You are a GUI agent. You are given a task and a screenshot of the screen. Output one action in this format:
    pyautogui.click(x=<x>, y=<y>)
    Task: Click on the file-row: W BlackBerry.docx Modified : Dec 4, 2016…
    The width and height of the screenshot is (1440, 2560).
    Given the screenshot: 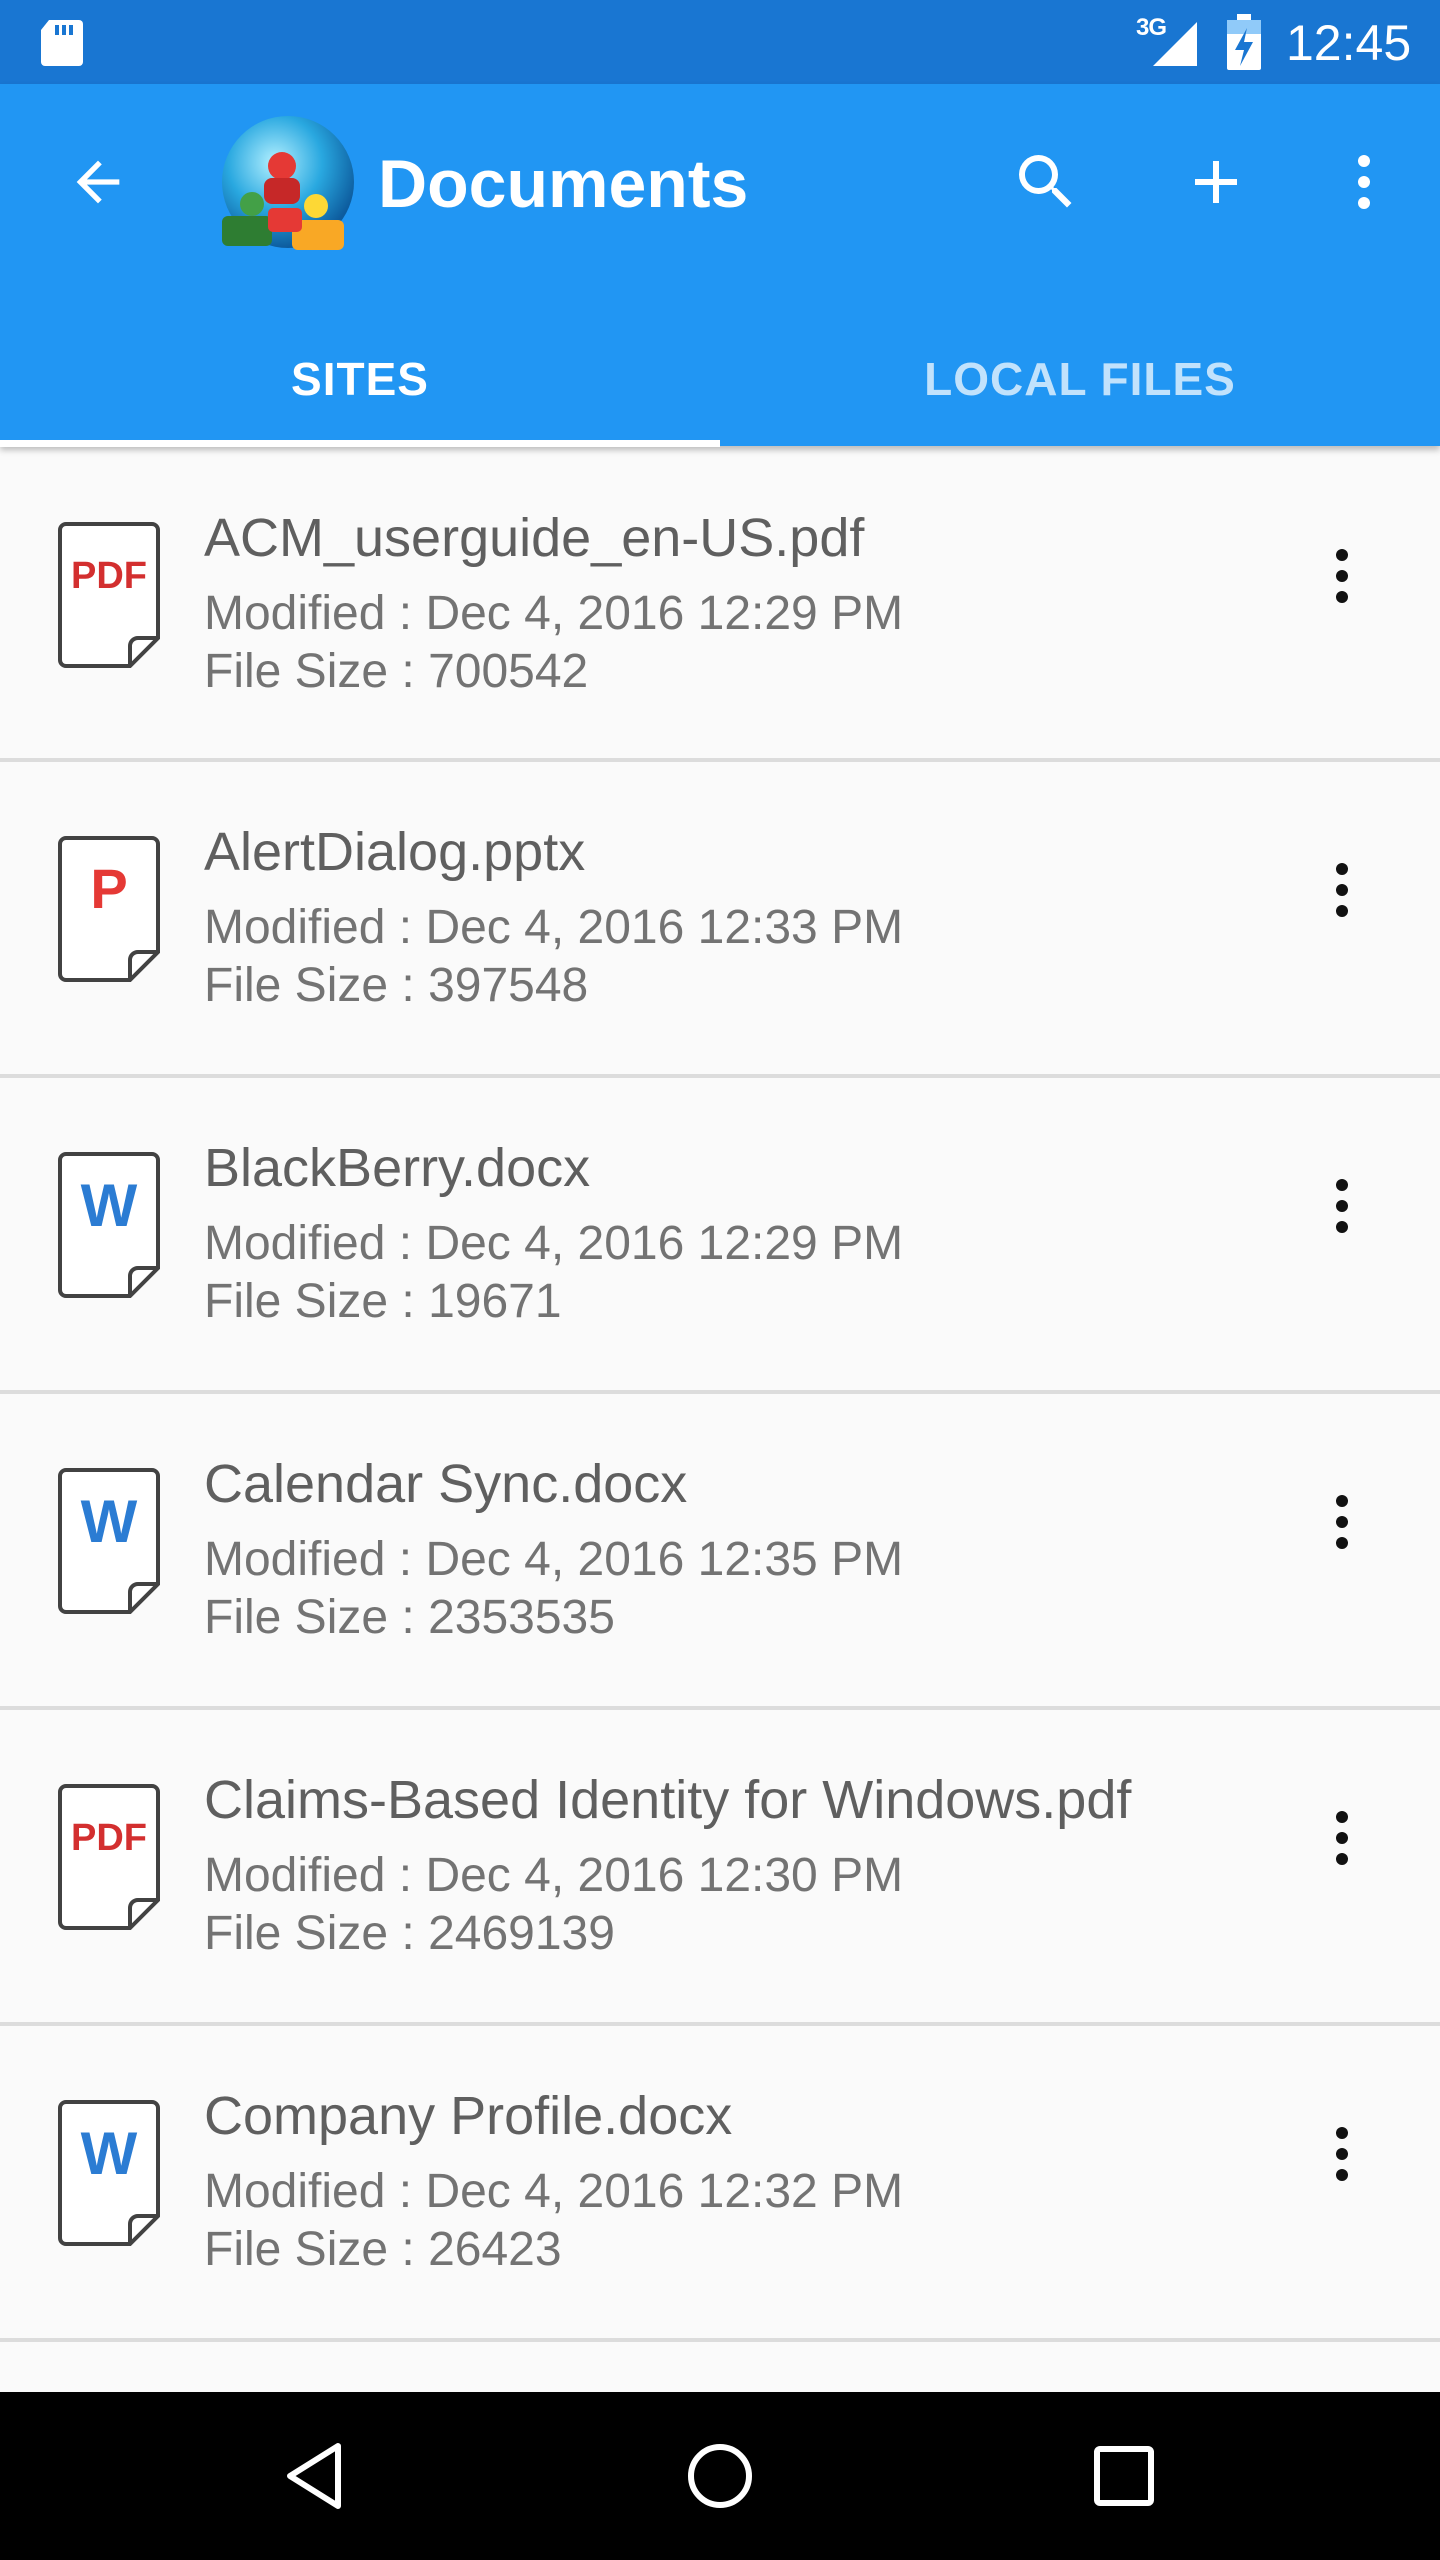 What is the action you would take?
    pyautogui.click(x=720, y=1236)
    